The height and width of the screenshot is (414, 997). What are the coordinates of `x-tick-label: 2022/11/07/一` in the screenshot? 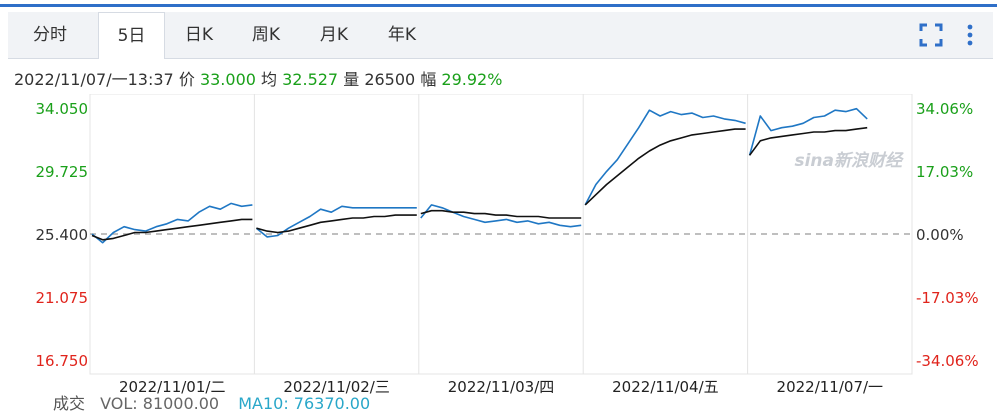 It's located at (830, 386).